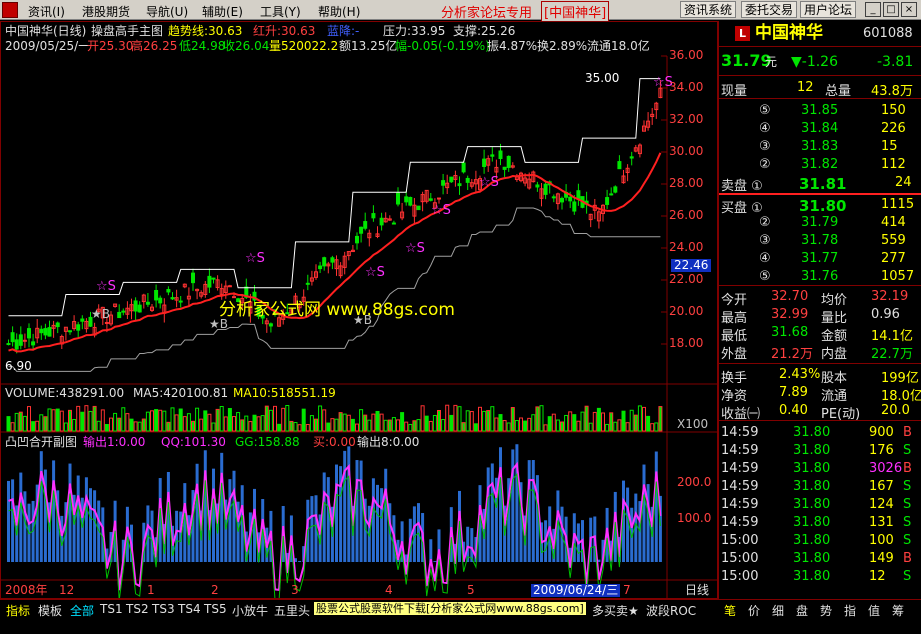 The height and width of the screenshot is (634, 921). Describe the element at coordinates (873, 9) in the screenshot. I see `minimize-button: _` at that location.